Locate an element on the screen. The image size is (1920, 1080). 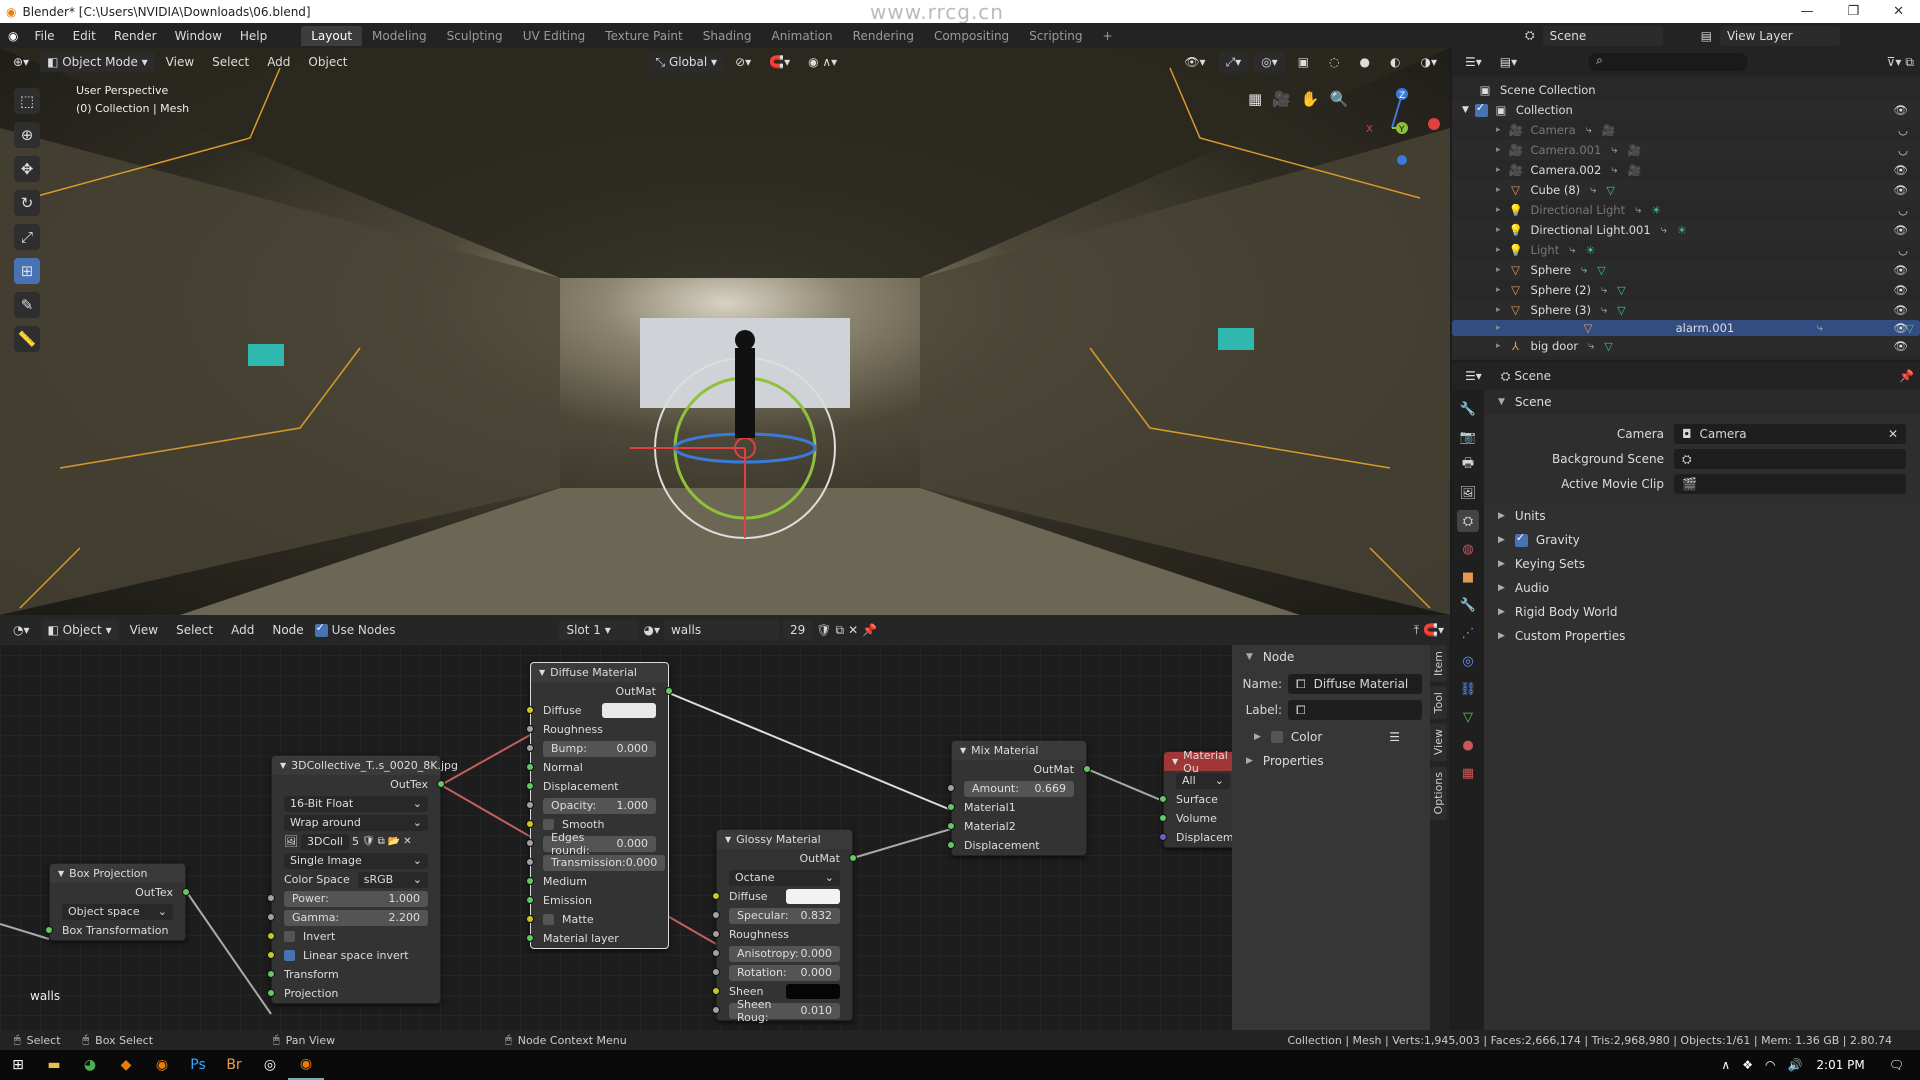
viewport-menu-object: Object is located at coordinates (327, 62).